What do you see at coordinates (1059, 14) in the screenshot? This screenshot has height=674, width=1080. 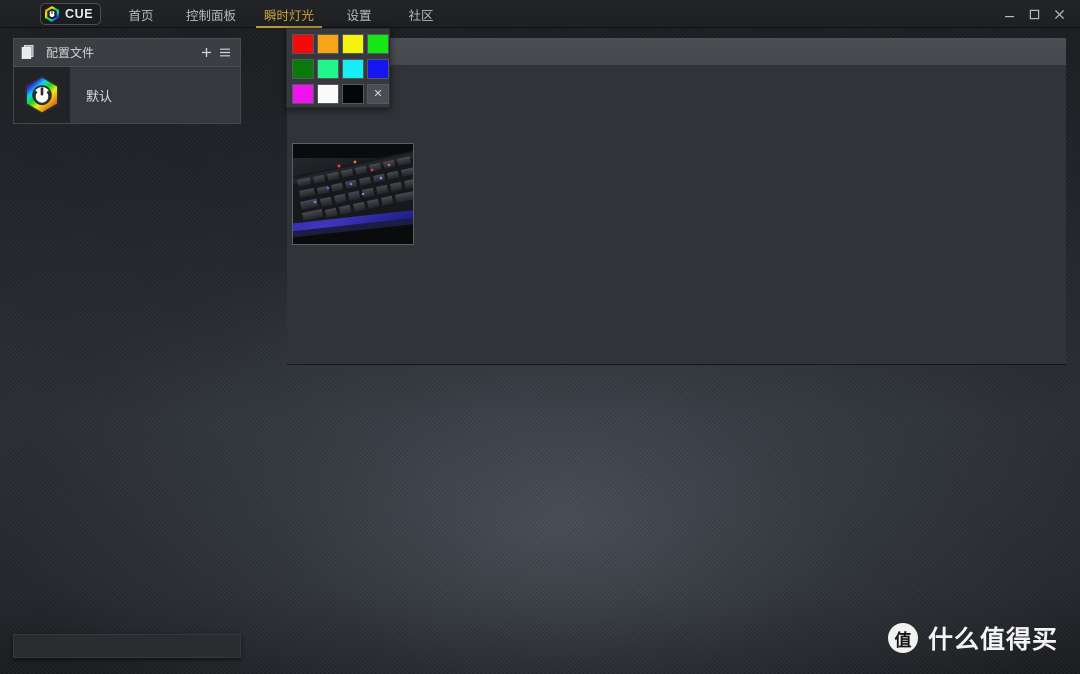 I see `close-icon` at bounding box center [1059, 14].